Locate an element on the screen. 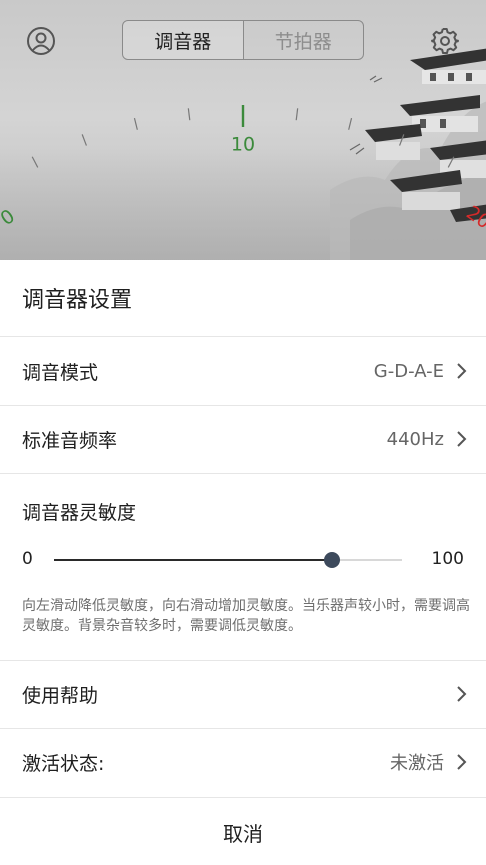 The width and height of the screenshot is (486, 865). reference-frequency-row: 标准音频率 440Hz is located at coordinates (243, 439).